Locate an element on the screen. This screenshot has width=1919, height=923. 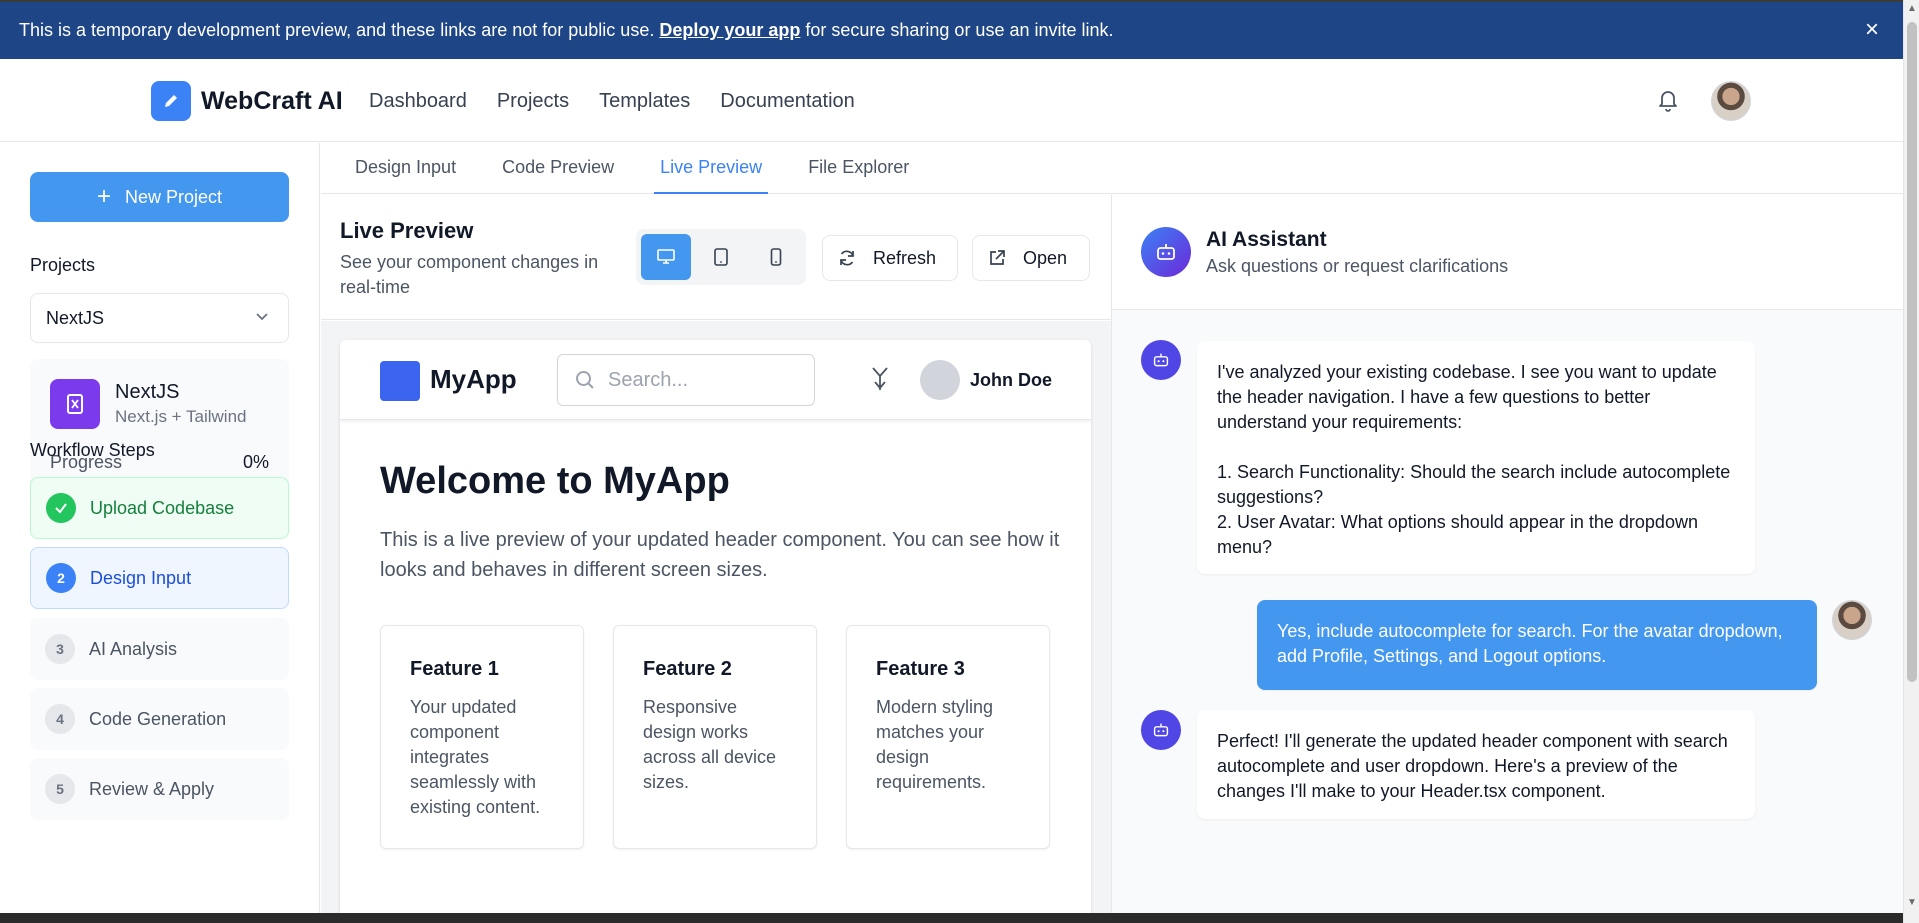
mock-logo is located at coordinates (400, 381).